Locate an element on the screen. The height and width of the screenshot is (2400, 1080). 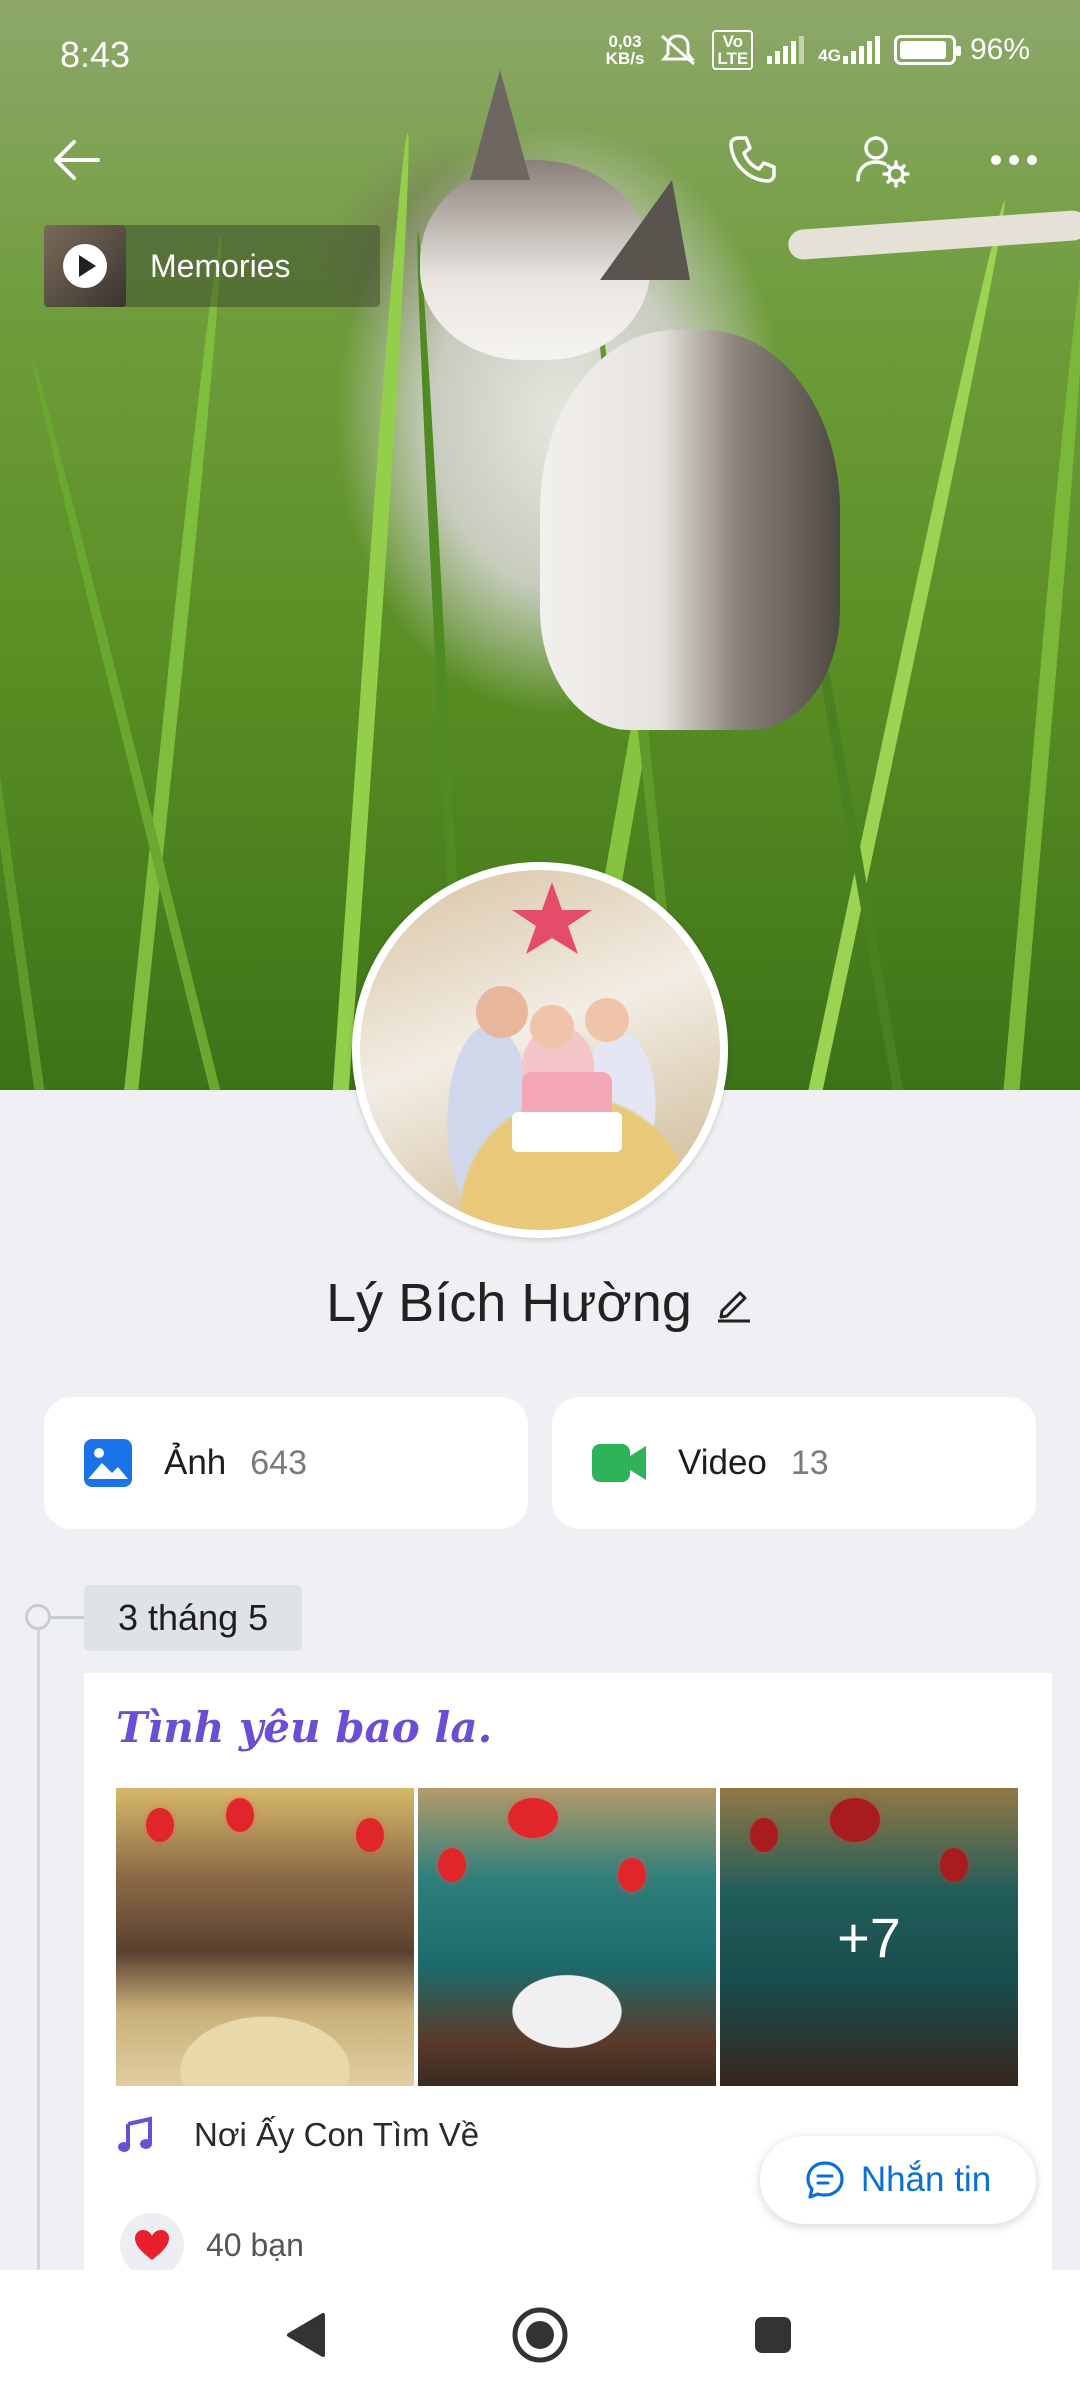
network-indicator: 4G is located at coordinates (849, 50).